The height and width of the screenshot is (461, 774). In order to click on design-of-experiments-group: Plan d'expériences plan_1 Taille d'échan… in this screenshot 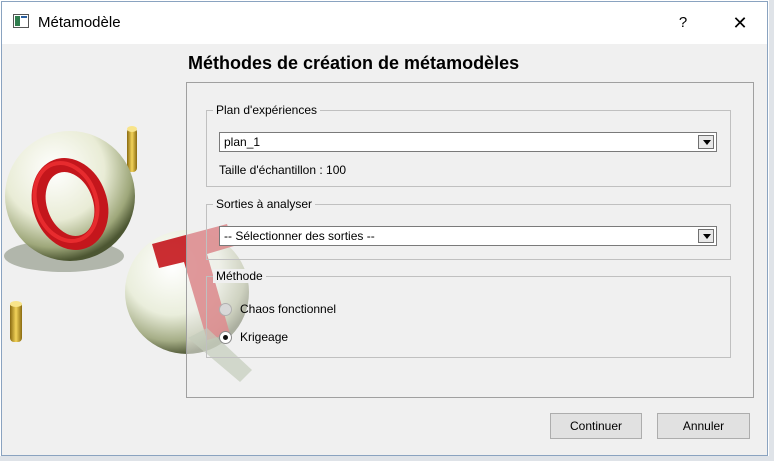, I will do `click(468, 145)`.